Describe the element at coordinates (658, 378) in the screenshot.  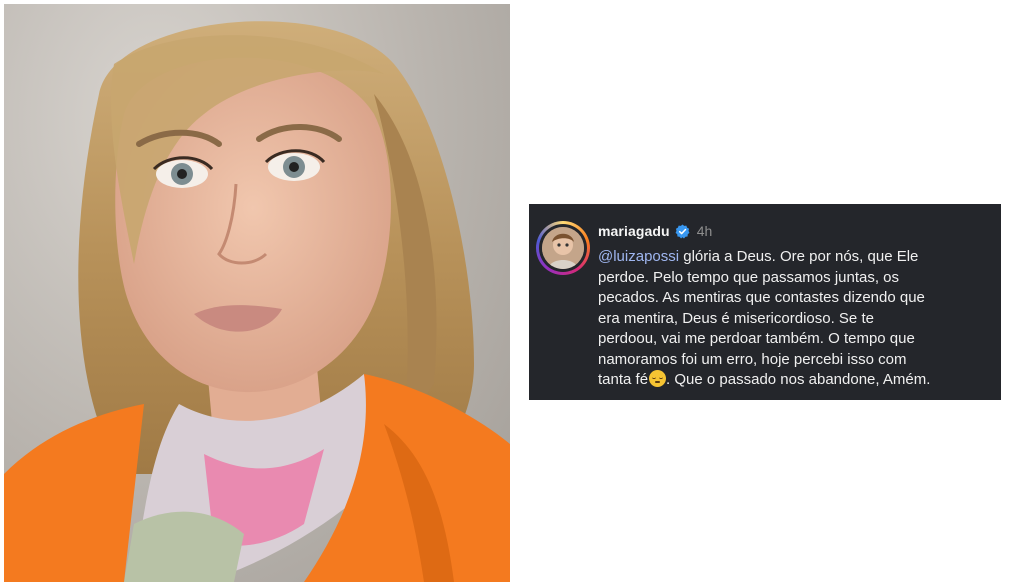
I see `relieved-face-emoji-icon` at that location.